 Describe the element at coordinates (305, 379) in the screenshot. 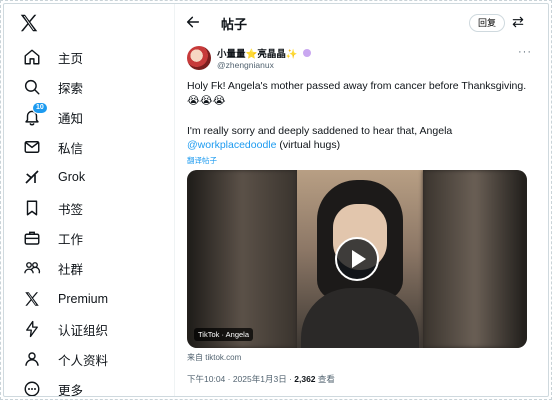

I see `view-count: 2,362` at that location.